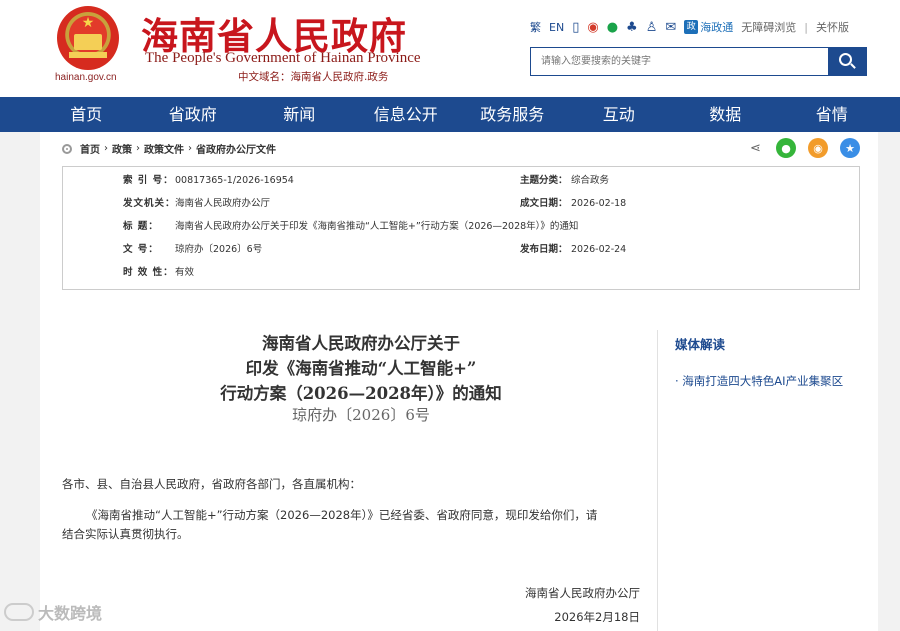 The width and height of the screenshot is (900, 631). I want to click on watermark-logo-icon, so click(19, 612).